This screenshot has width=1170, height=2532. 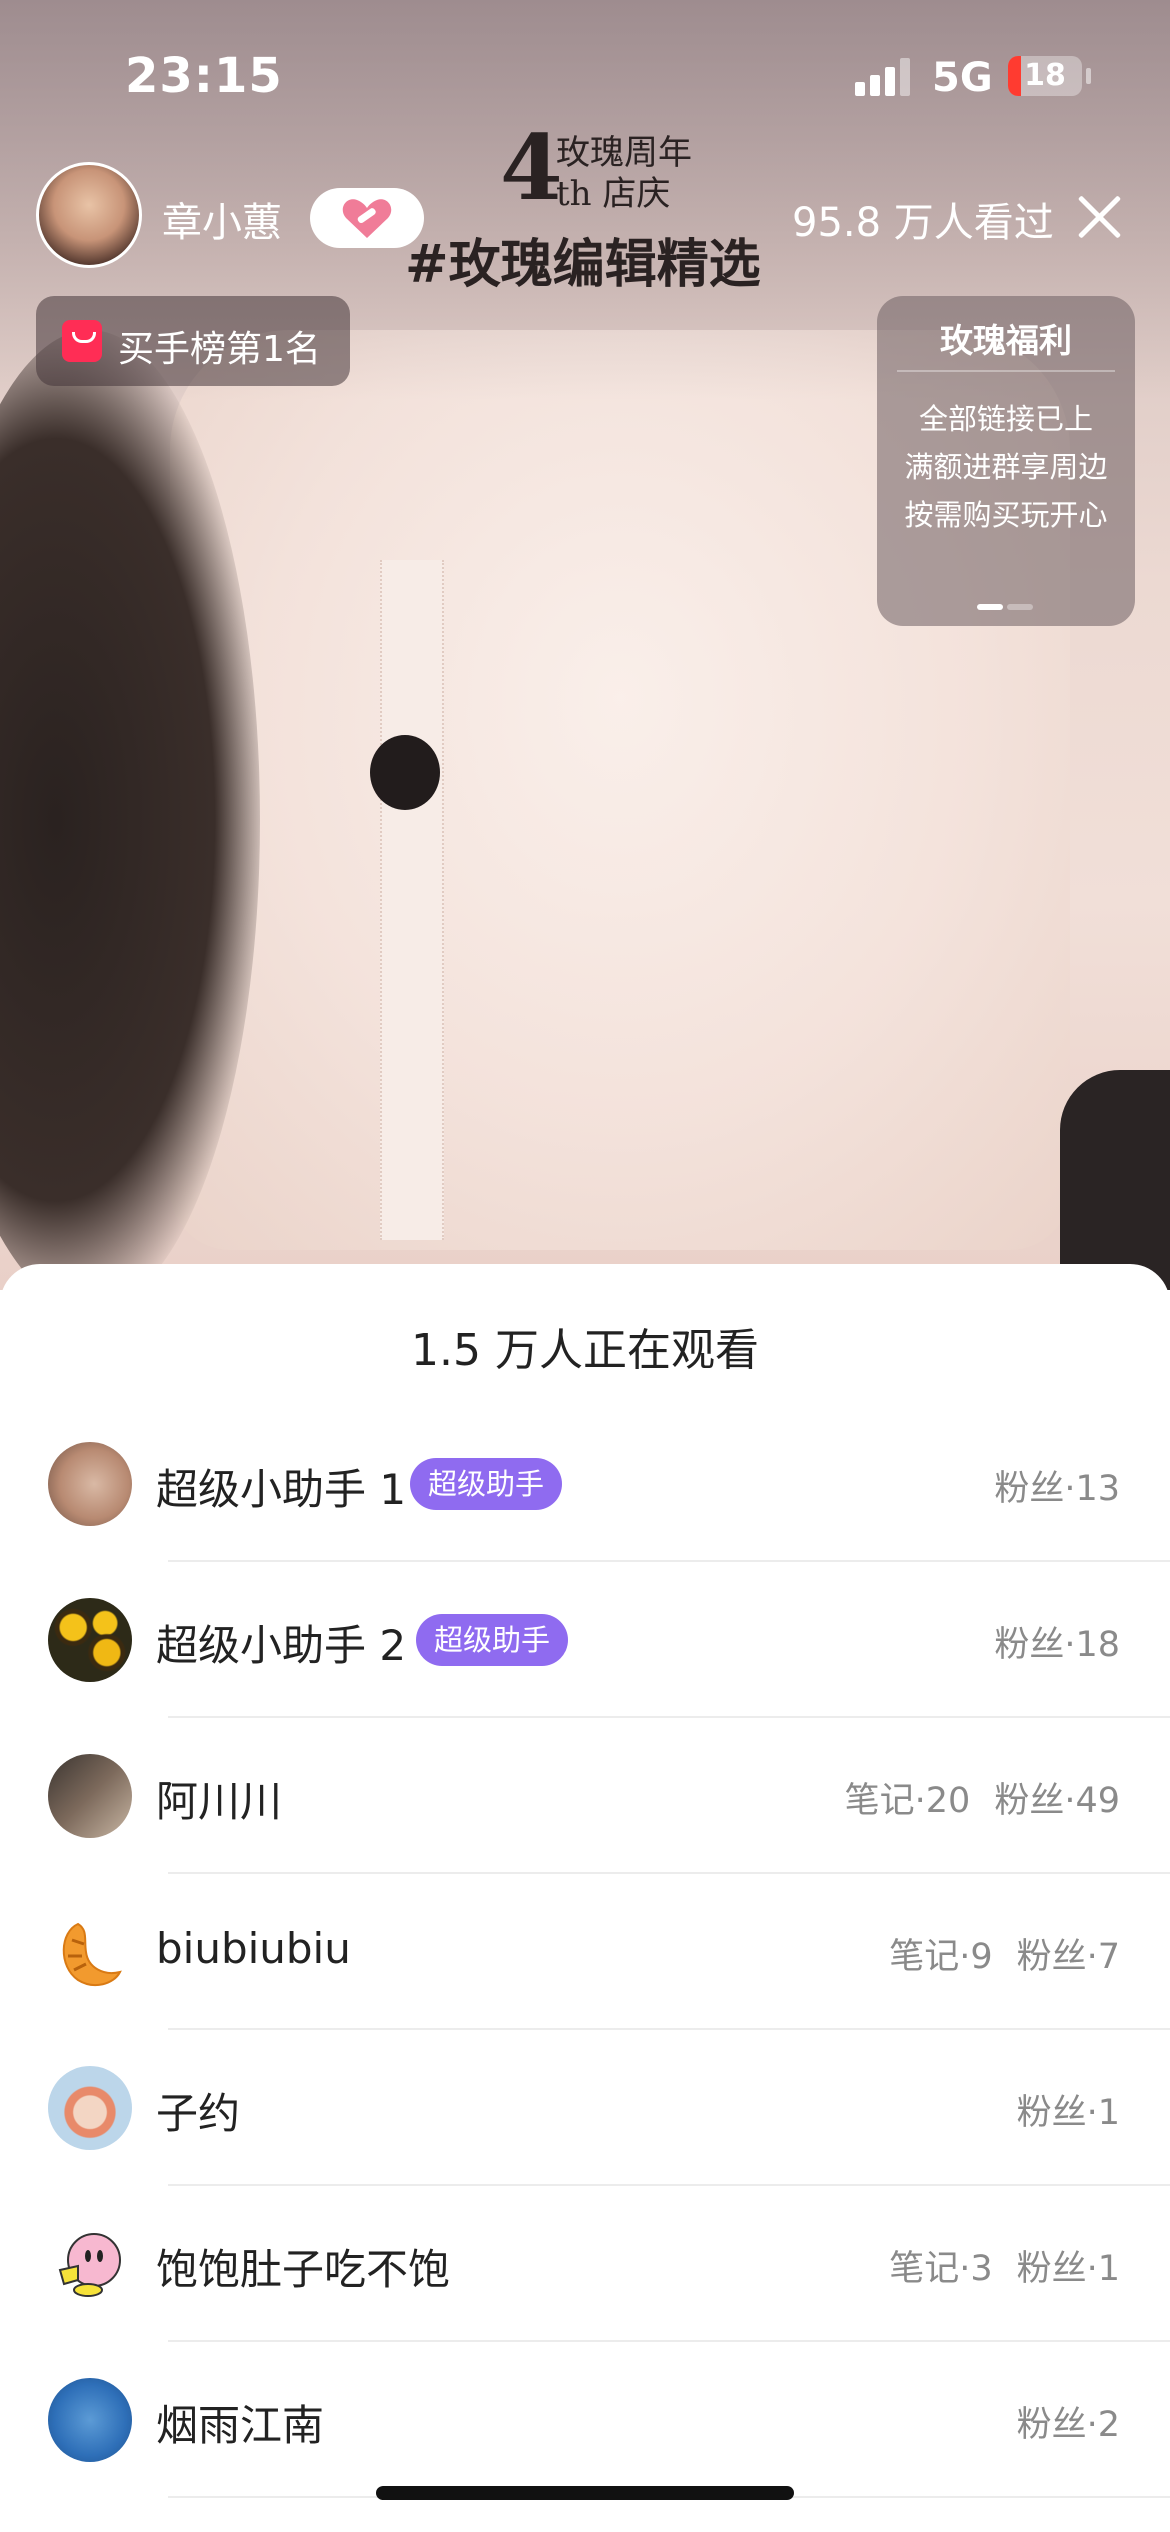 I want to click on viewer-name: 超级小助手 2, so click(x=281, y=1645).